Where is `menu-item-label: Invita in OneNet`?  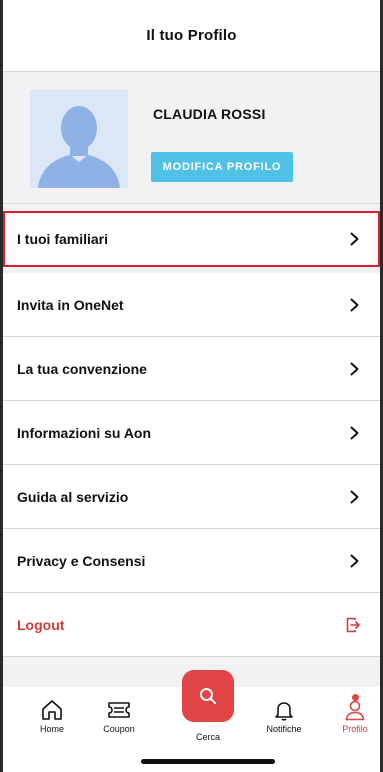
menu-item-label: Invita in OneNet is located at coordinates (70, 304).